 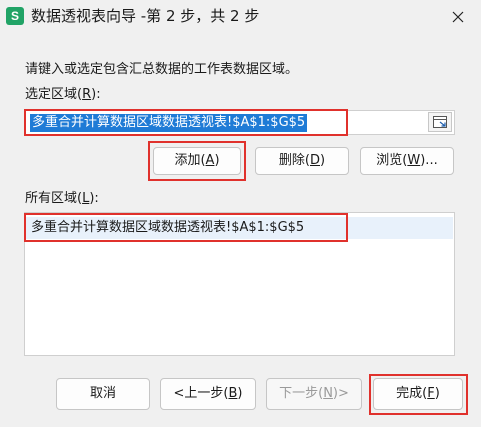 What do you see at coordinates (302, 161) in the screenshot?
I see `delete-button: 删除(D)` at bounding box center [302, 161].